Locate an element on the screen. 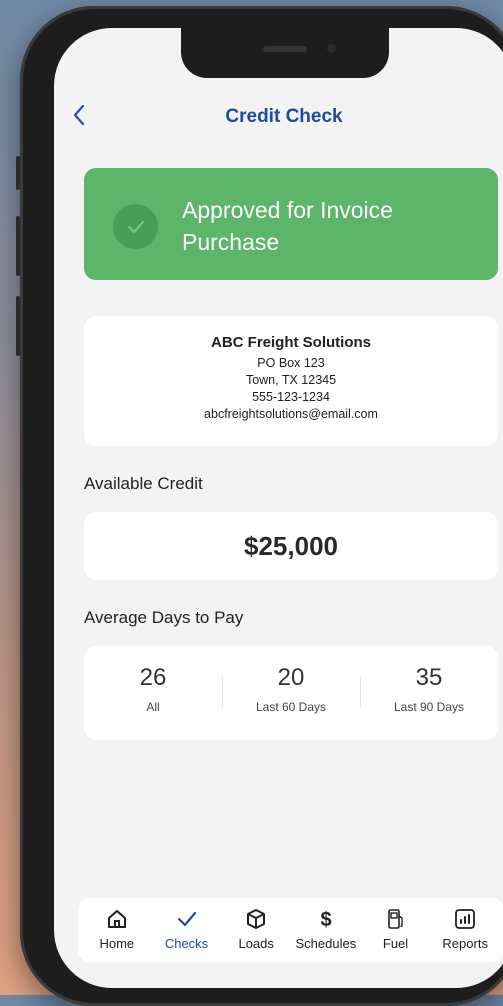 The image size is (503, 1006). approval-banner: Approved for Invoice Purchase is located at coordinates (291, 224).